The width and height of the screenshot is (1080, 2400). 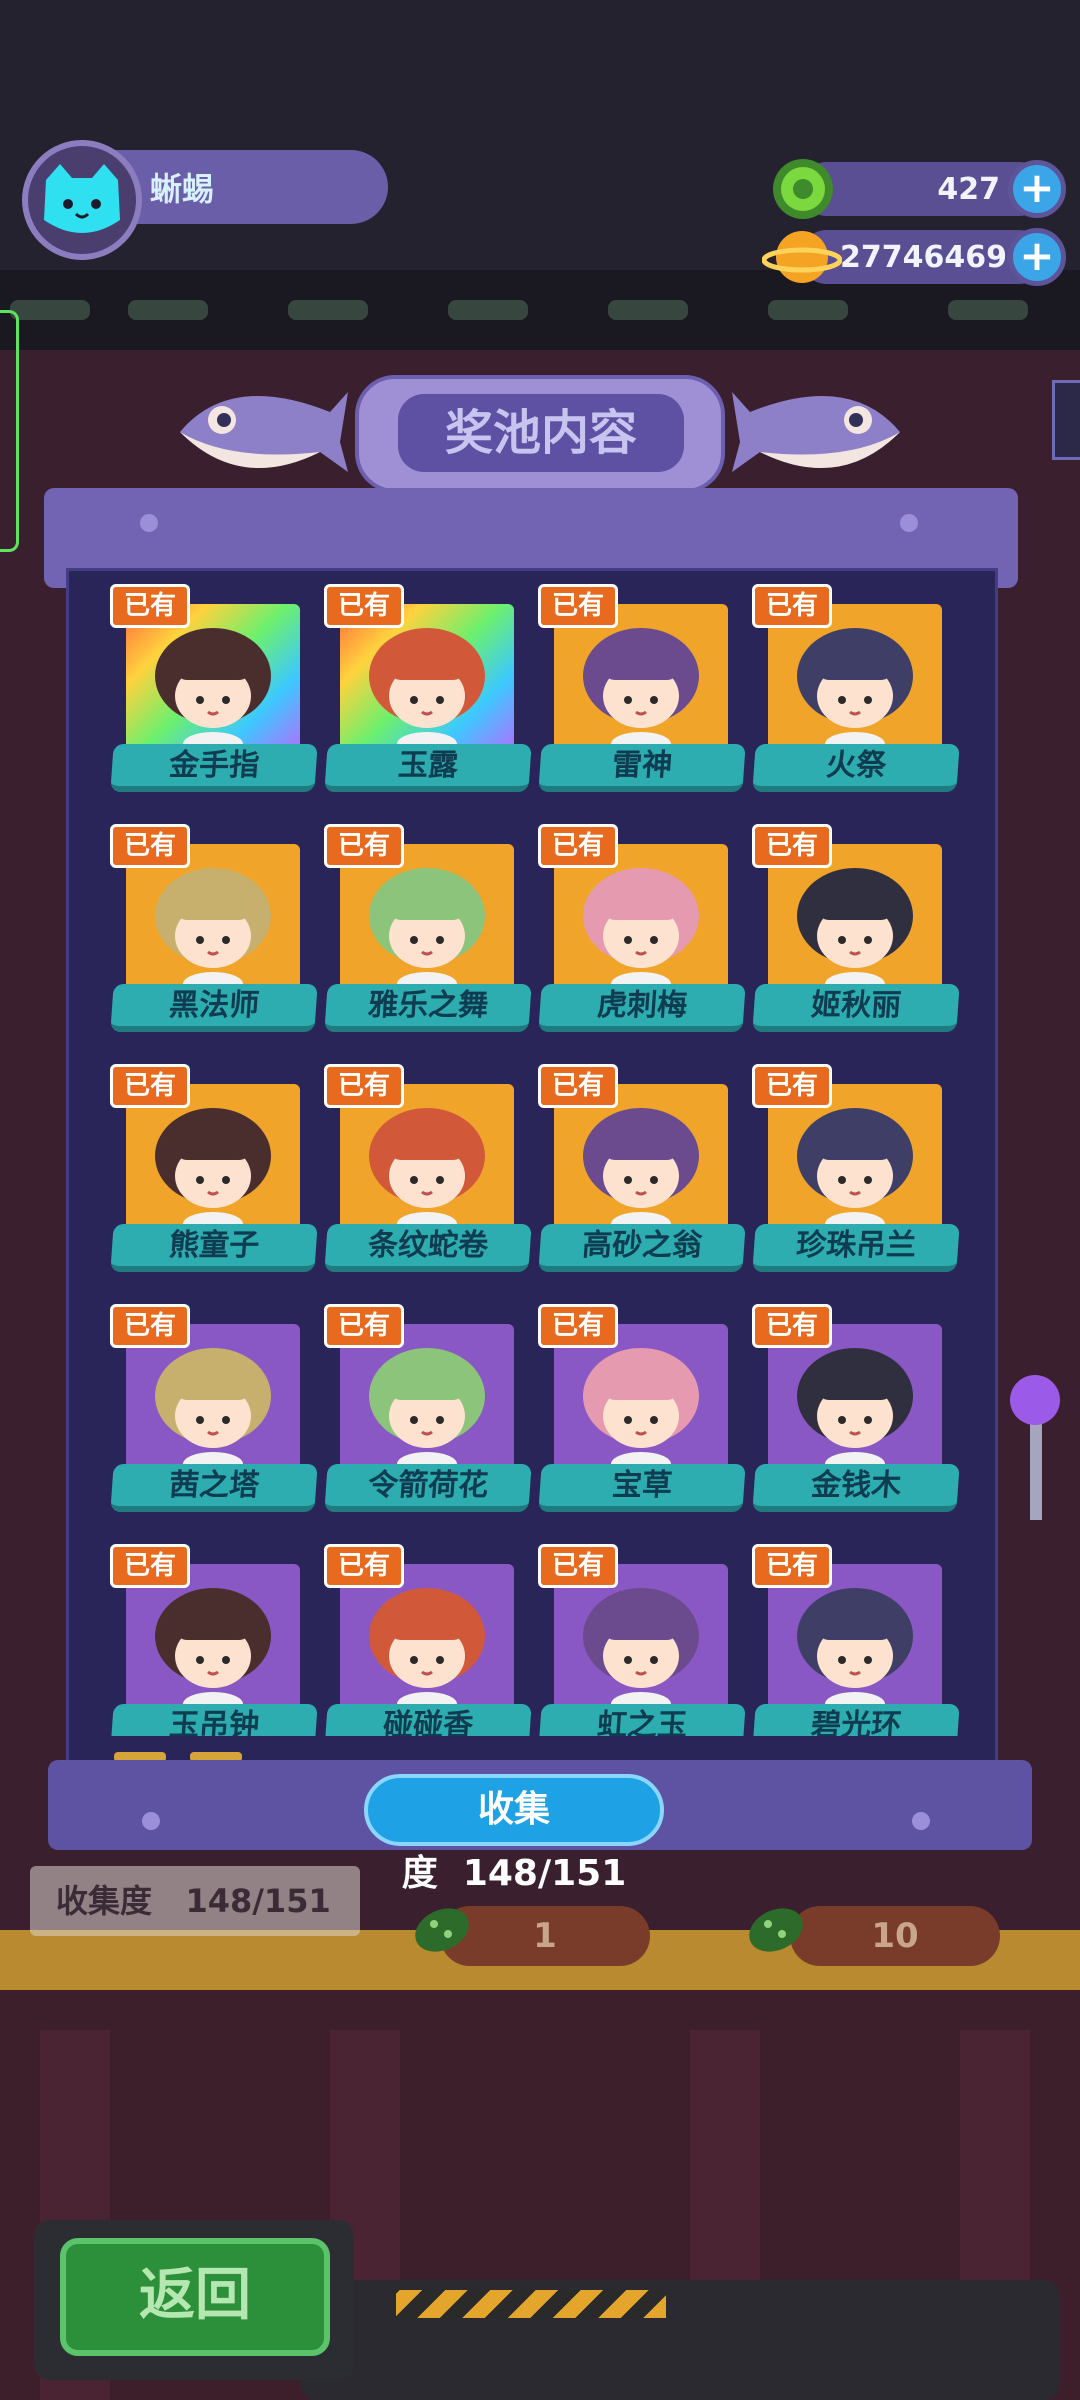 What do you see at coordinates (1036, 1470) in the screenshot?
I see `lever-stick` at bounding box center [1036, 1470].